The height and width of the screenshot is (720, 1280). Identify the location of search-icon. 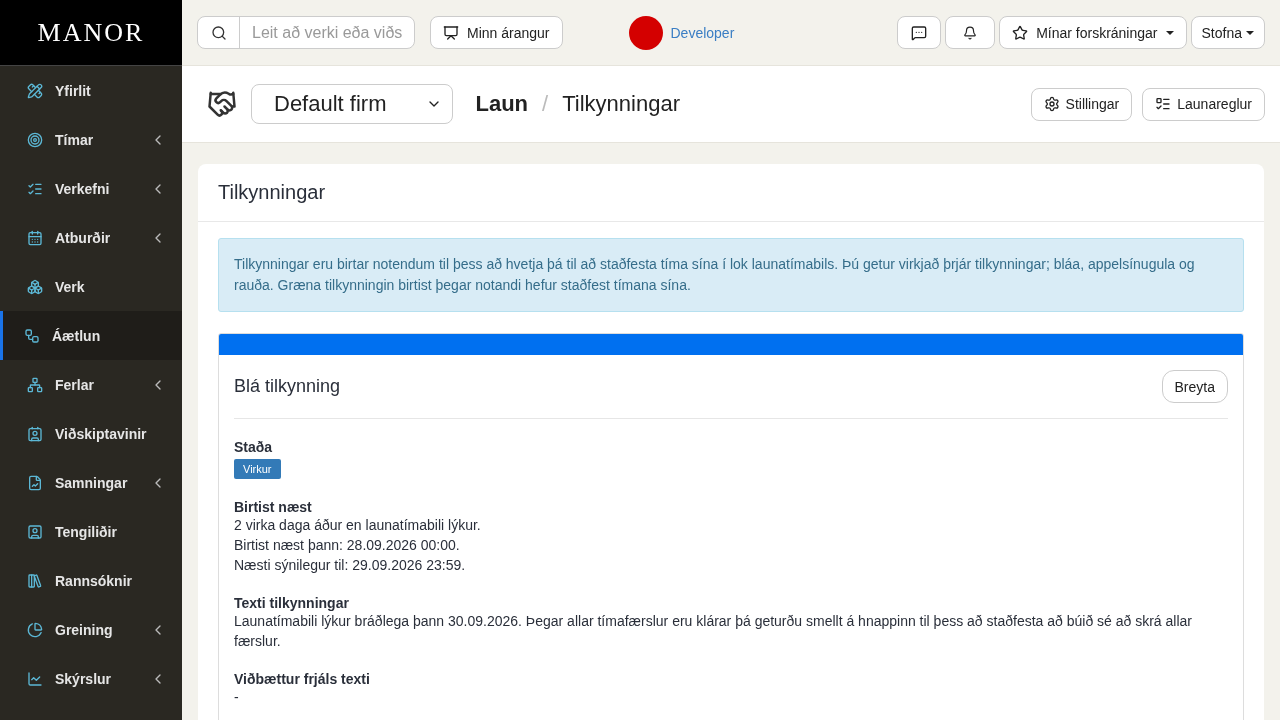
(218, 32).